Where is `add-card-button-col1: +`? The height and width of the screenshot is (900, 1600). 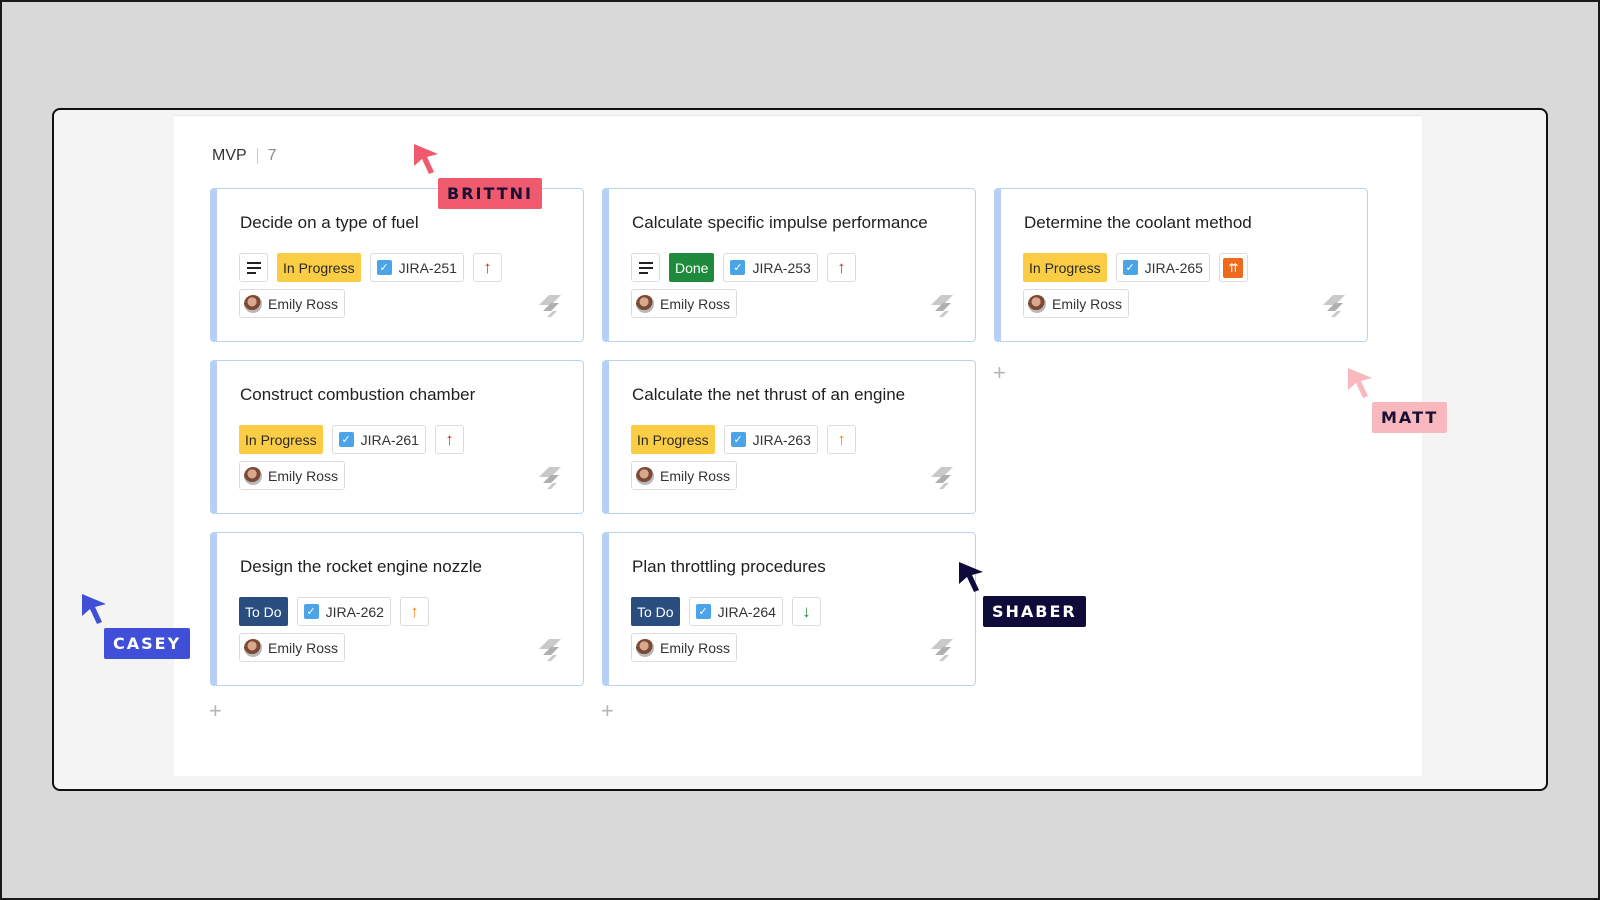
add-card-button-col1: + is located at coordinates (215, 711).